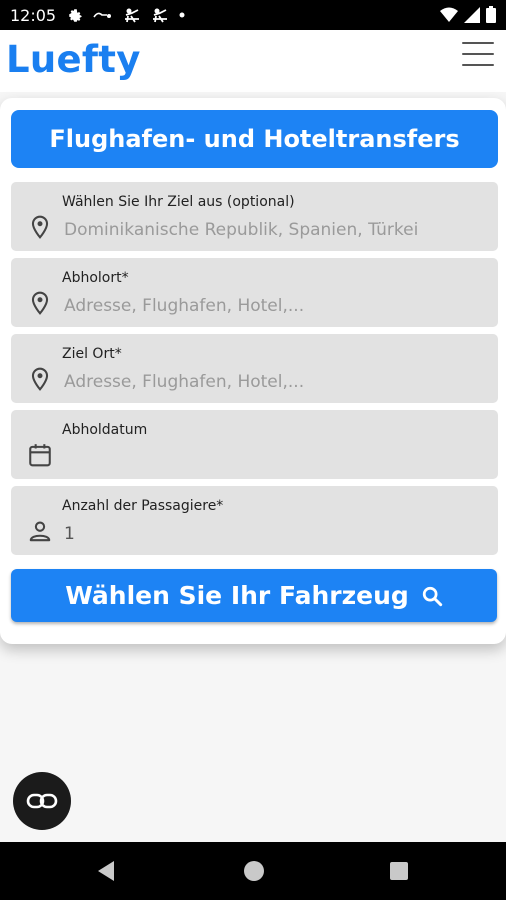 This screenshot has height=900, width=506. Describe the element at coordinates (182, 15) in the screenshot. I see `dot-icon` at that location.